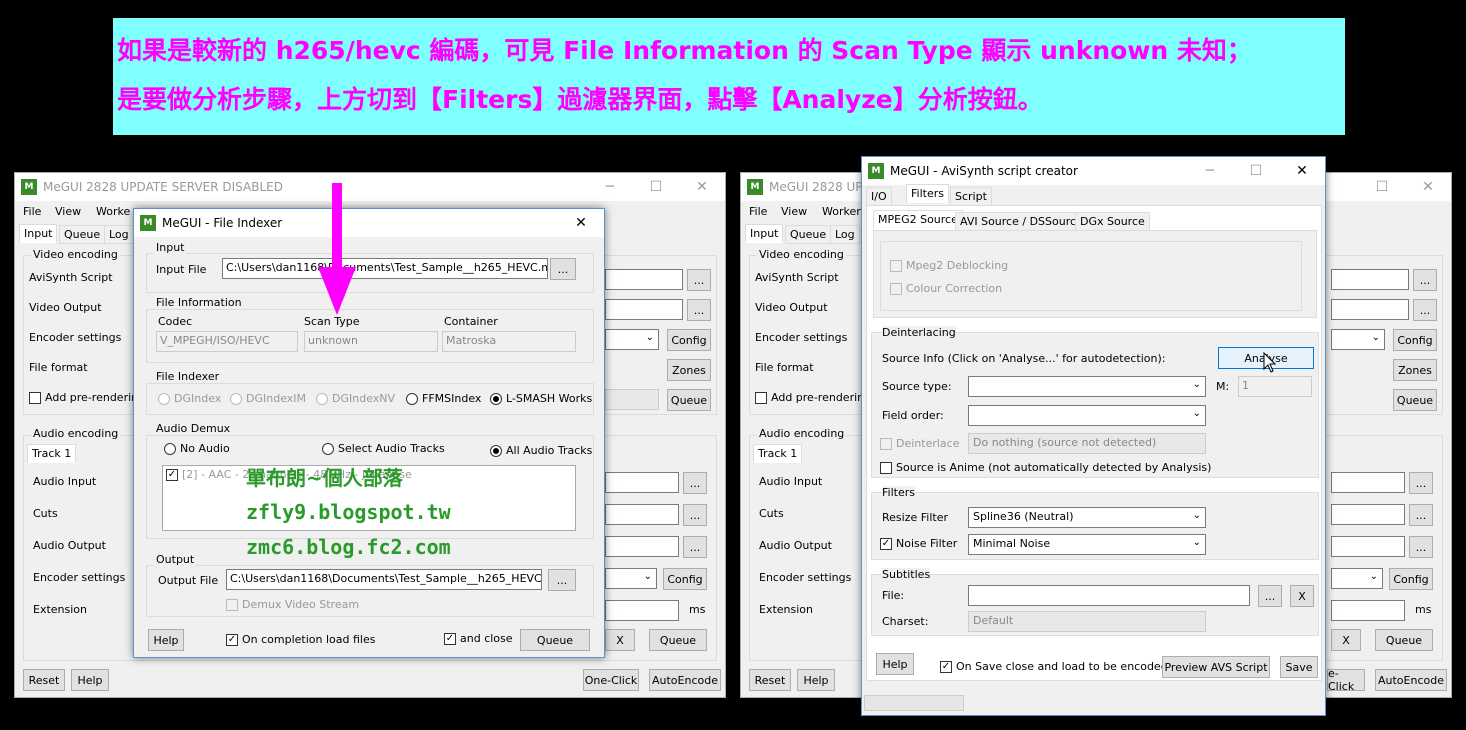  Describe the element at coordinates (1021, 221) in the screenshot. I see `subtab-avi: AVI Source / DSSource` at that location.